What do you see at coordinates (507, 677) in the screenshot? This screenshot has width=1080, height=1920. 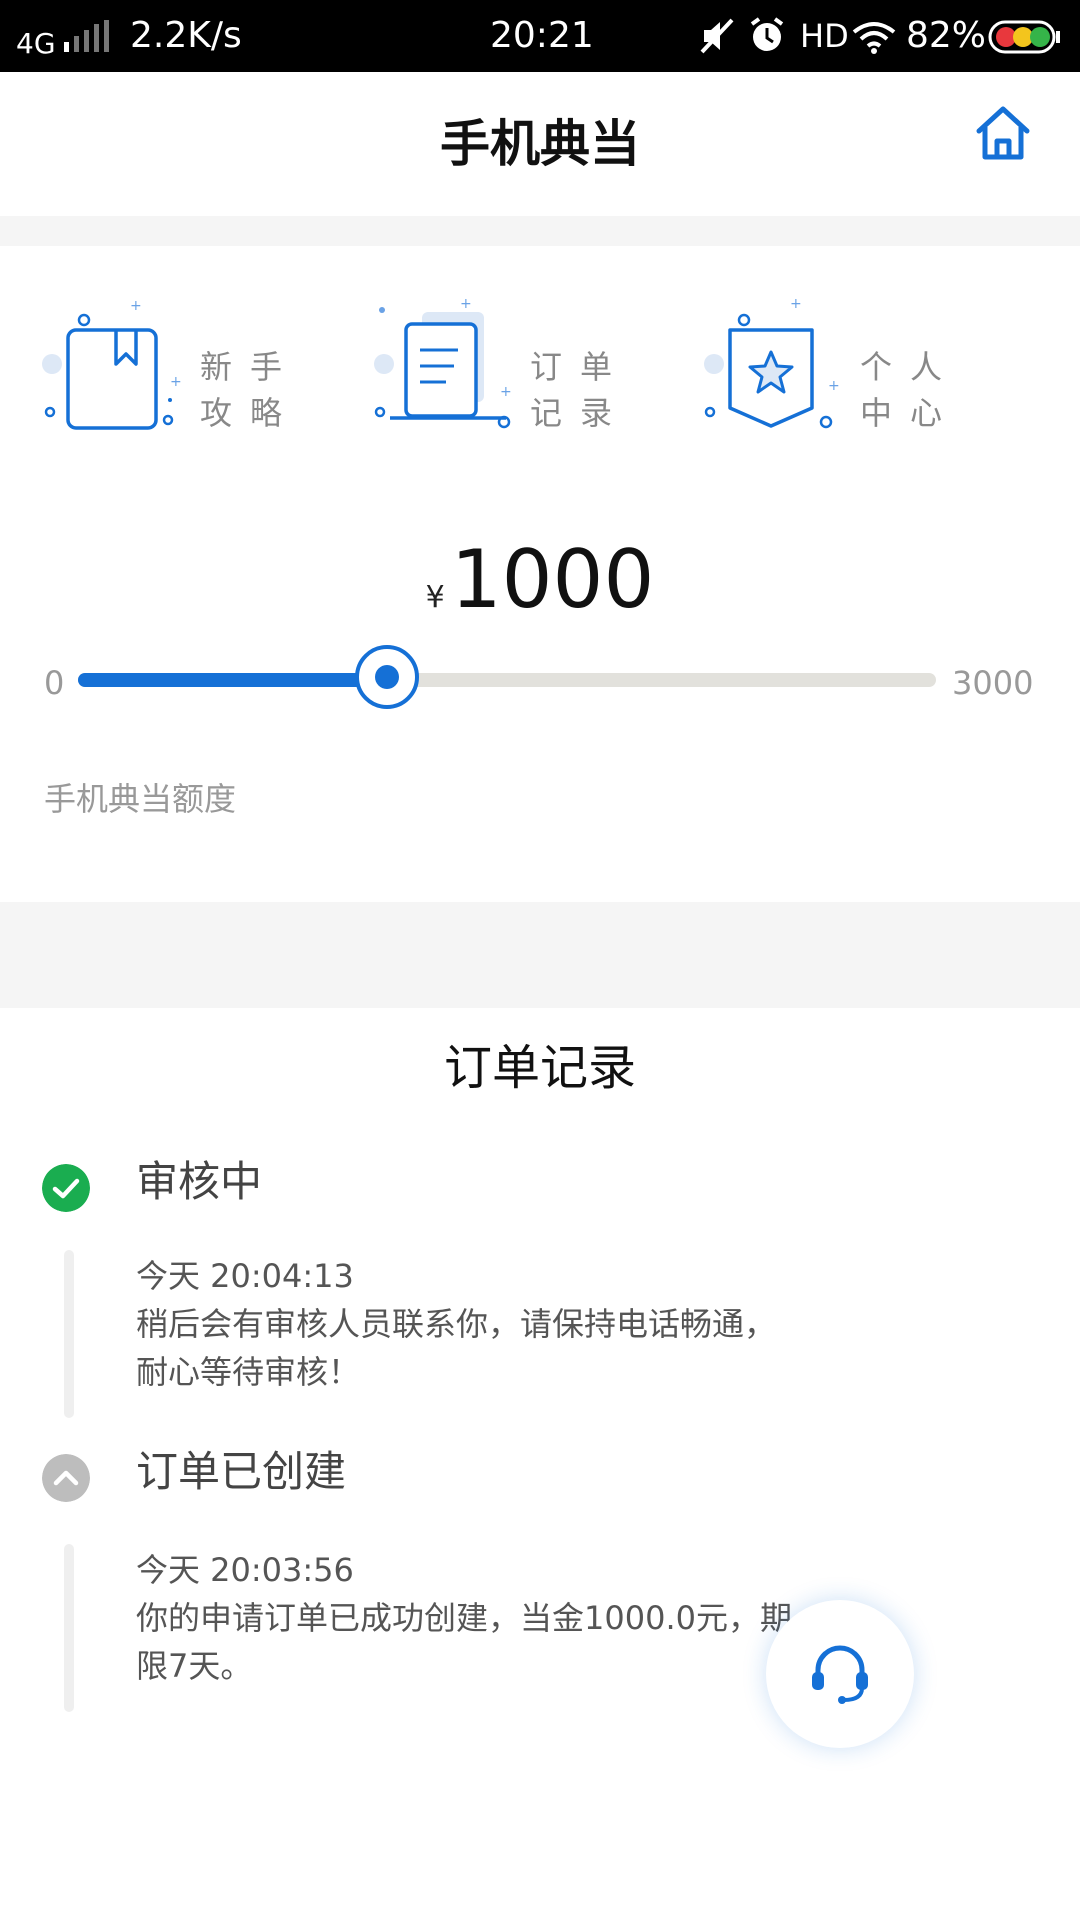 I see `amount-slider` at bounding box center [507, 677].